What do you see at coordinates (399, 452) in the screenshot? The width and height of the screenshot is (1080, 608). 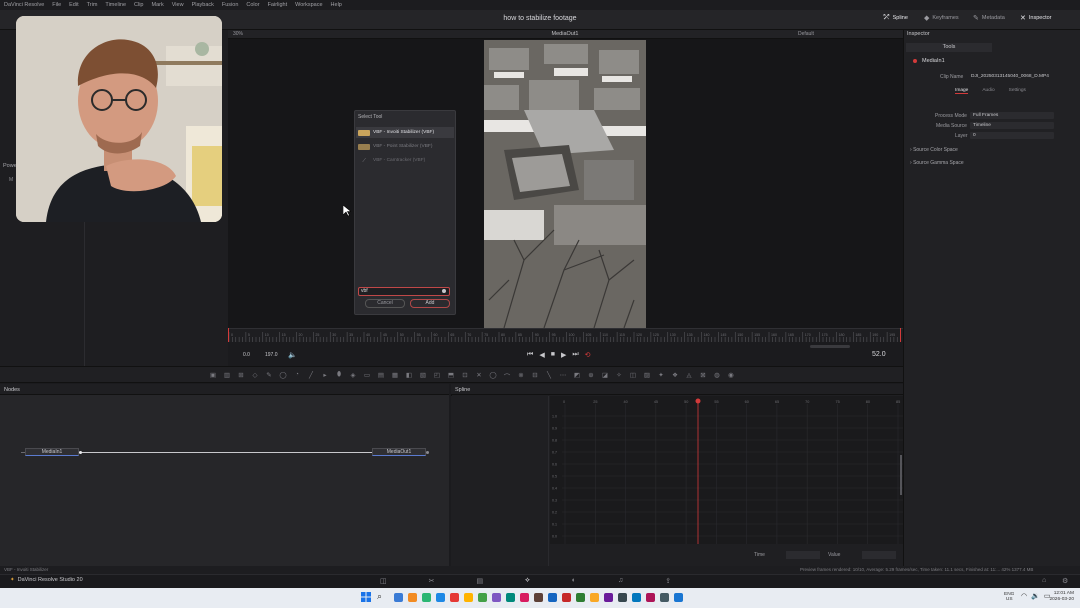 I see `node-mediaout1: MediaOut1` at bounding box center [399, 452].